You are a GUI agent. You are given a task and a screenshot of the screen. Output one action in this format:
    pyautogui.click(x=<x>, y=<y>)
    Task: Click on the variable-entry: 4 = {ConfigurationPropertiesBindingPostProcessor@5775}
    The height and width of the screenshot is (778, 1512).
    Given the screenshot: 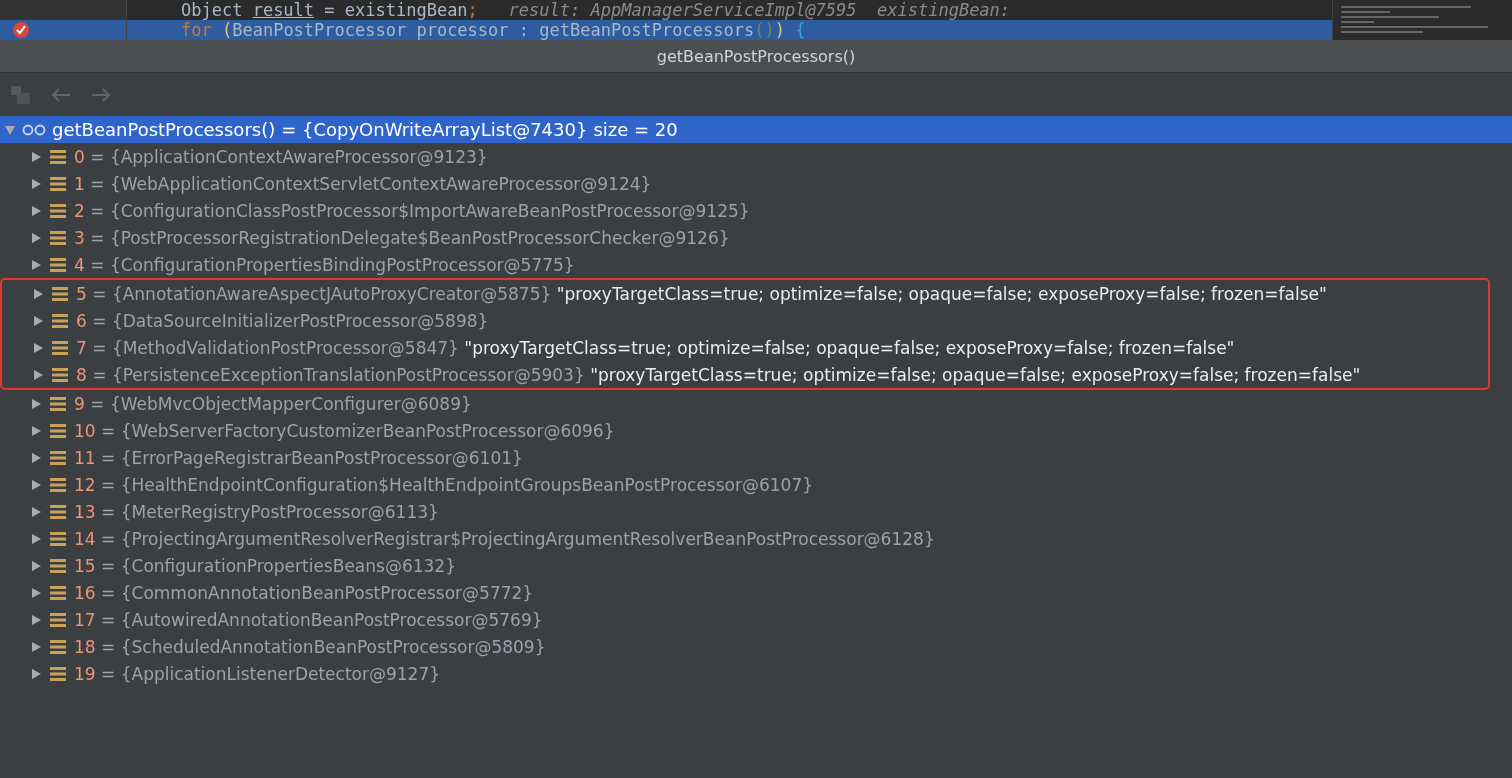 What is the action you would take?
    pyautogui.click(x=324, y=264)
    